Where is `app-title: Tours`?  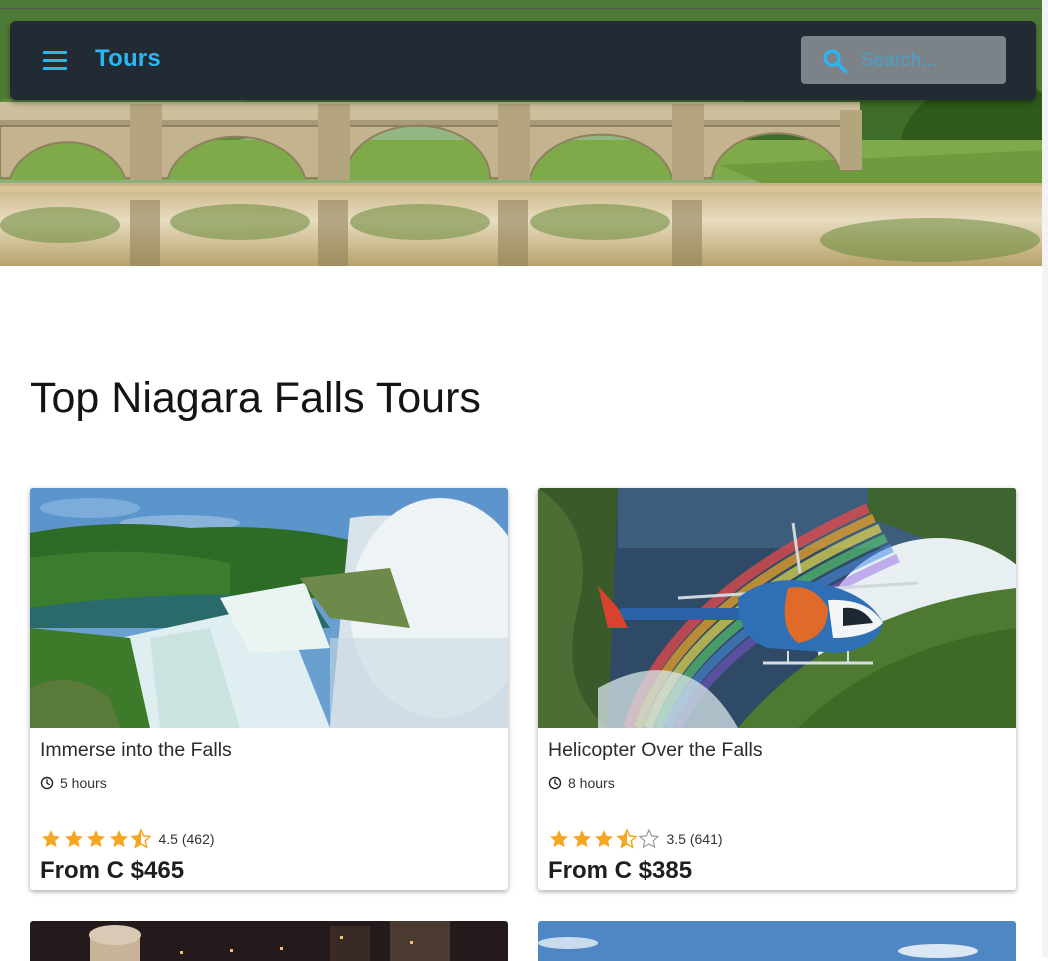
app-title: Tours is located at coordinates (128, 59).